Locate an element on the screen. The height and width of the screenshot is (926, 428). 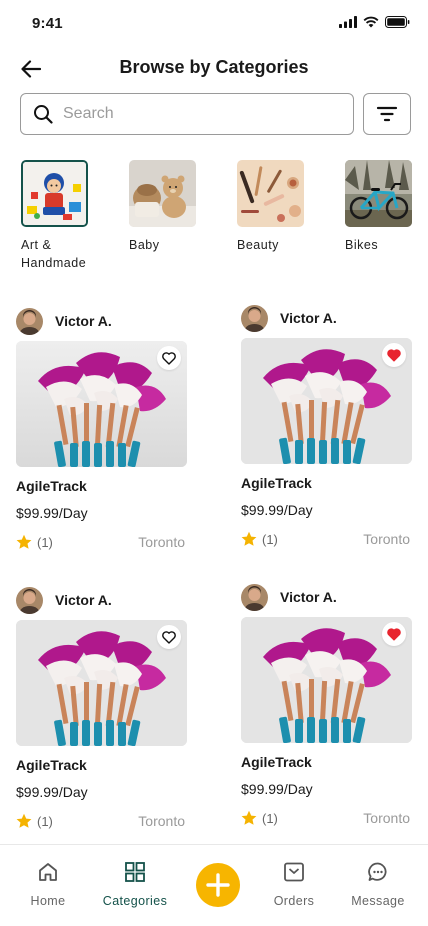
nav-home: Home is located at coordinates (48, 884).